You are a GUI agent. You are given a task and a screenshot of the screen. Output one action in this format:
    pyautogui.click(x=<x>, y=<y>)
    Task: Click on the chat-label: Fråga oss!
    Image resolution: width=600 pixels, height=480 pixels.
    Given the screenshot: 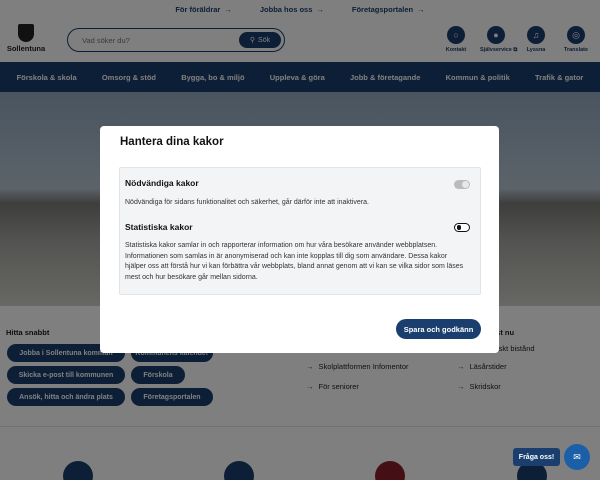 What is the action you would take?
    pyautogui.click(x=536, y=457)
    